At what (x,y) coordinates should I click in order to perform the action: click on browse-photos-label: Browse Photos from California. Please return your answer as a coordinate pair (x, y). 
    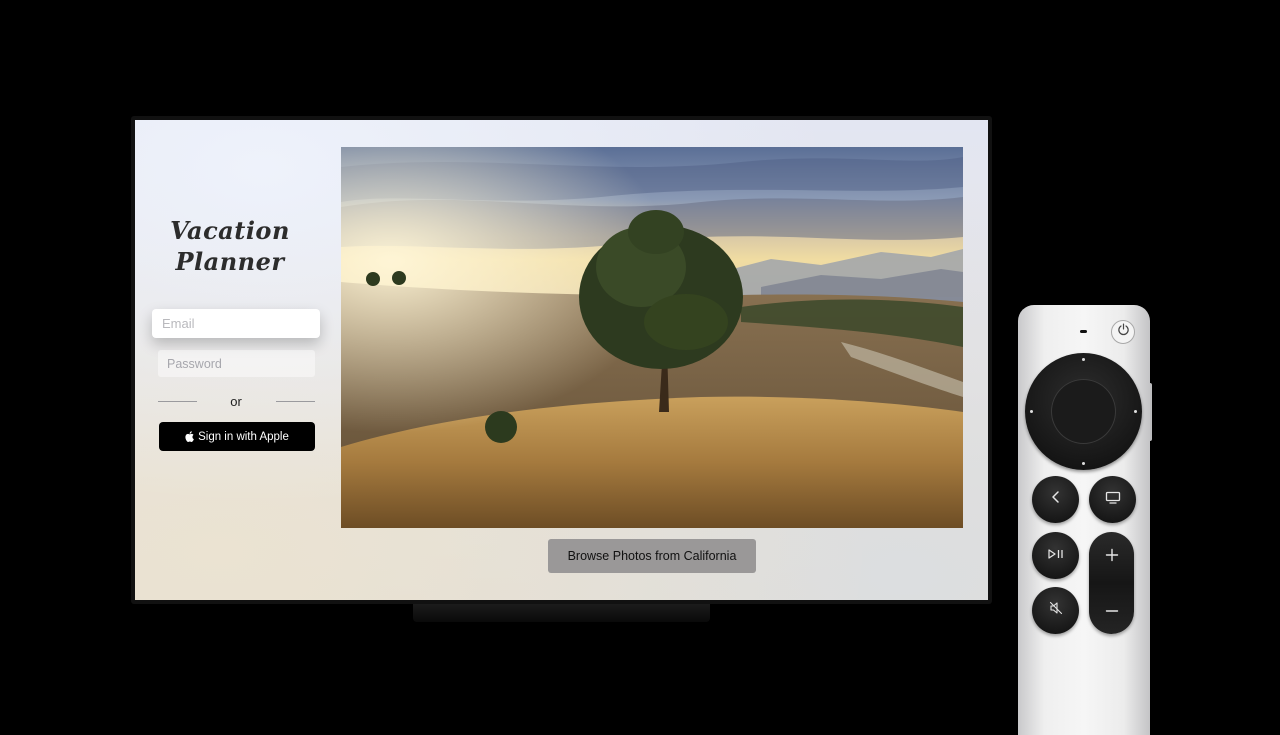
    Looking at the image, I should click on (652, 556).